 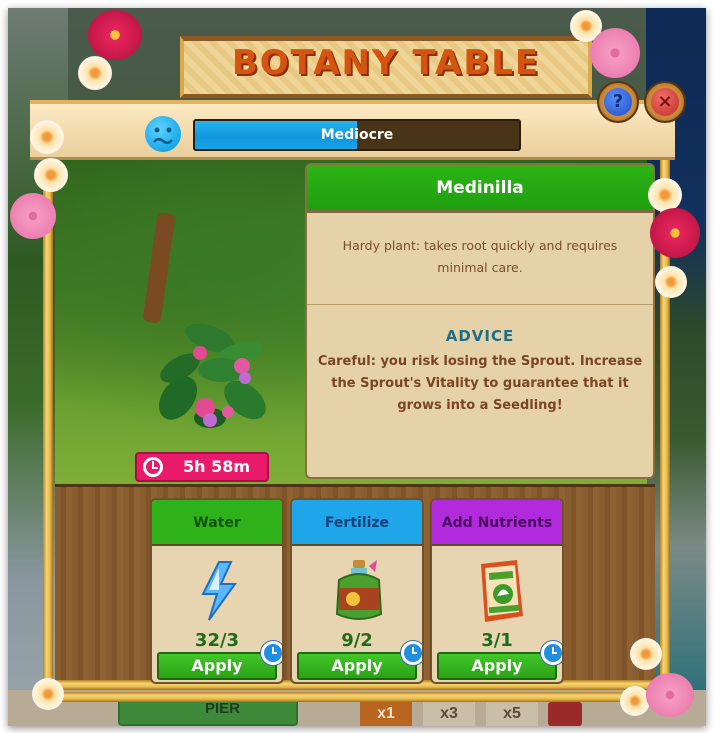 I want to click on lightning-bolt-icon, so click(x=219, y=591).